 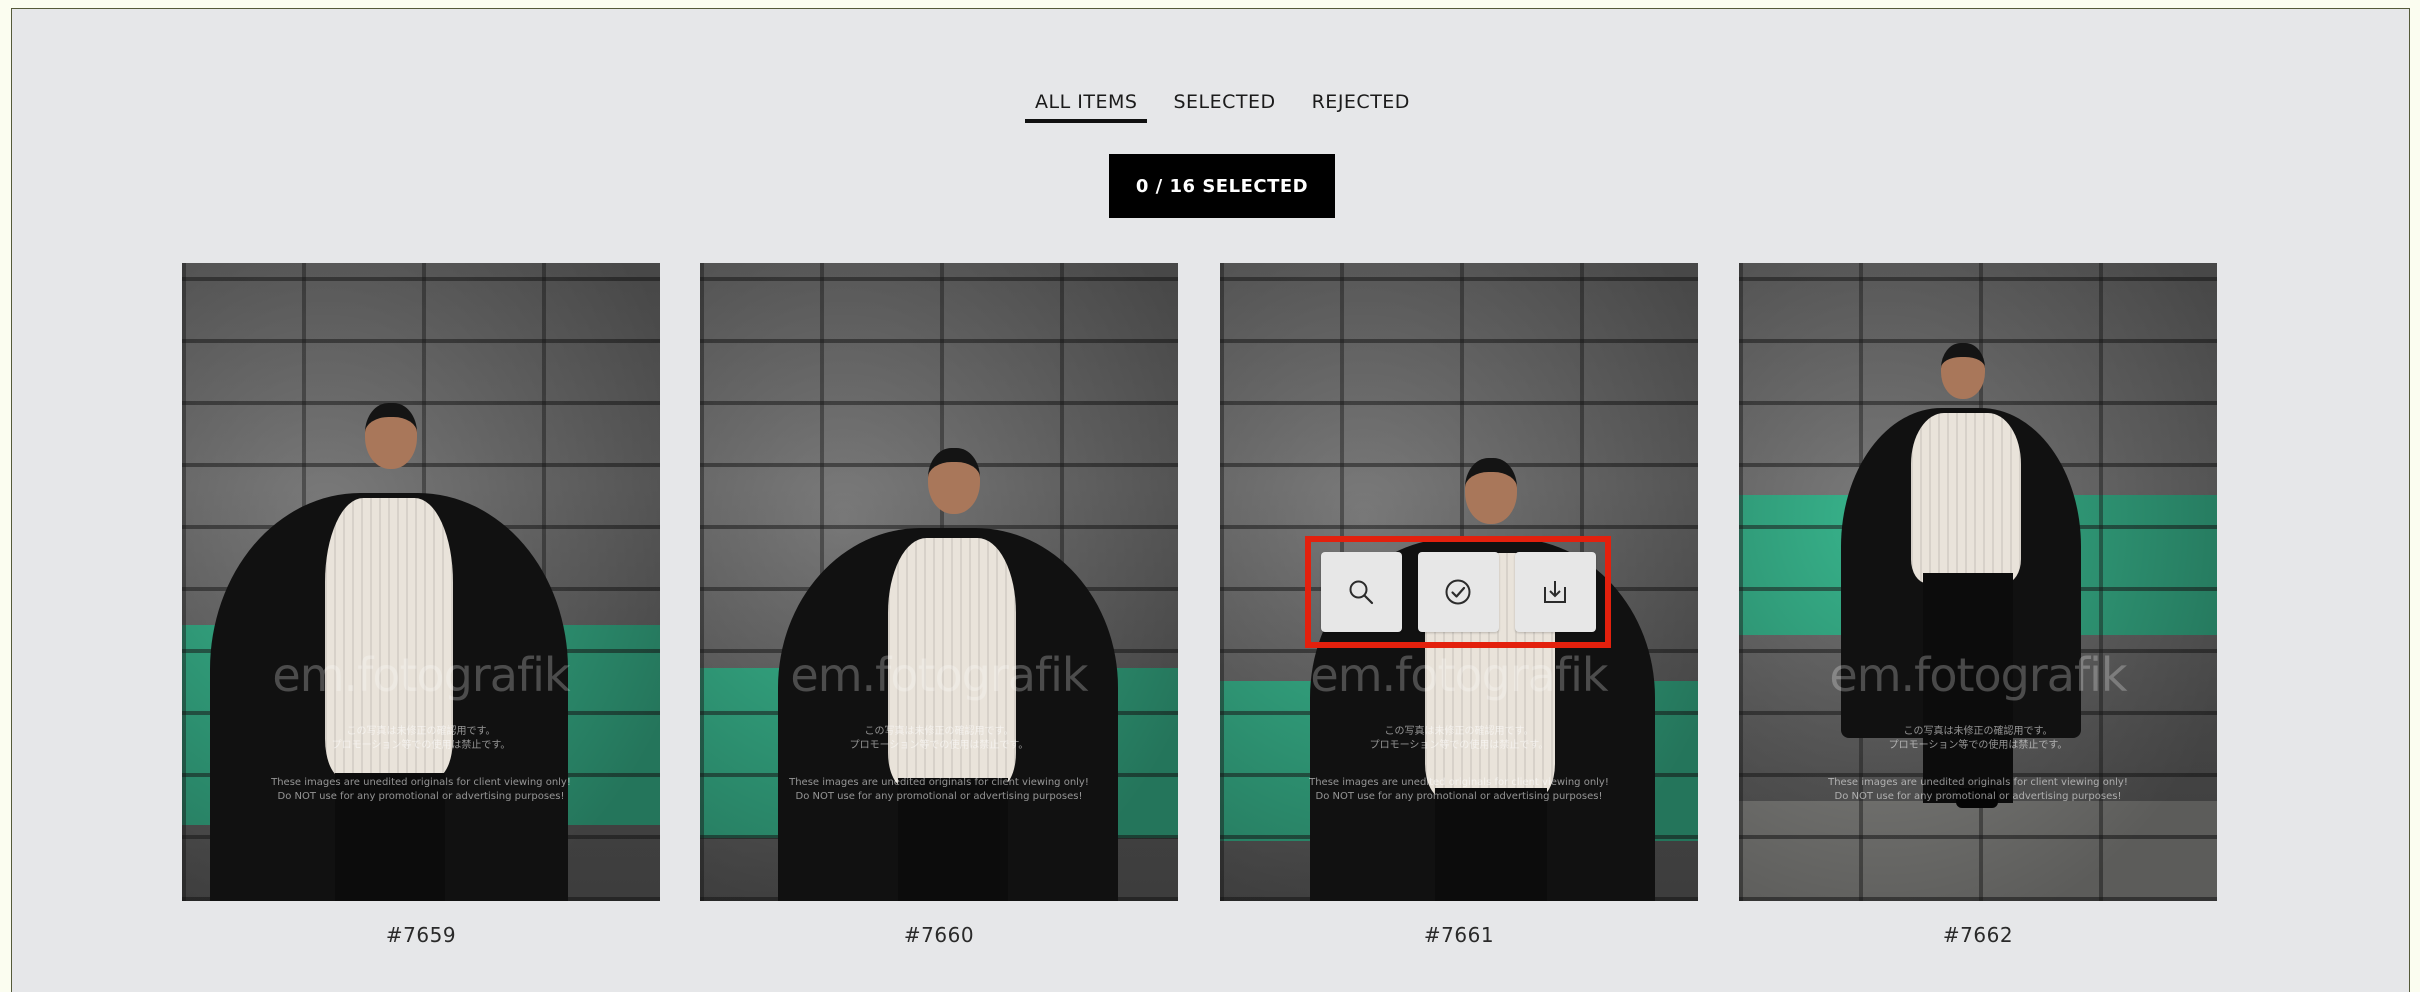 What do you see at coordinates (1222, 186) in the screenshot?
I see `selection-counter: 0 / 16 SELECTED` at bounding box center [1222, 186].